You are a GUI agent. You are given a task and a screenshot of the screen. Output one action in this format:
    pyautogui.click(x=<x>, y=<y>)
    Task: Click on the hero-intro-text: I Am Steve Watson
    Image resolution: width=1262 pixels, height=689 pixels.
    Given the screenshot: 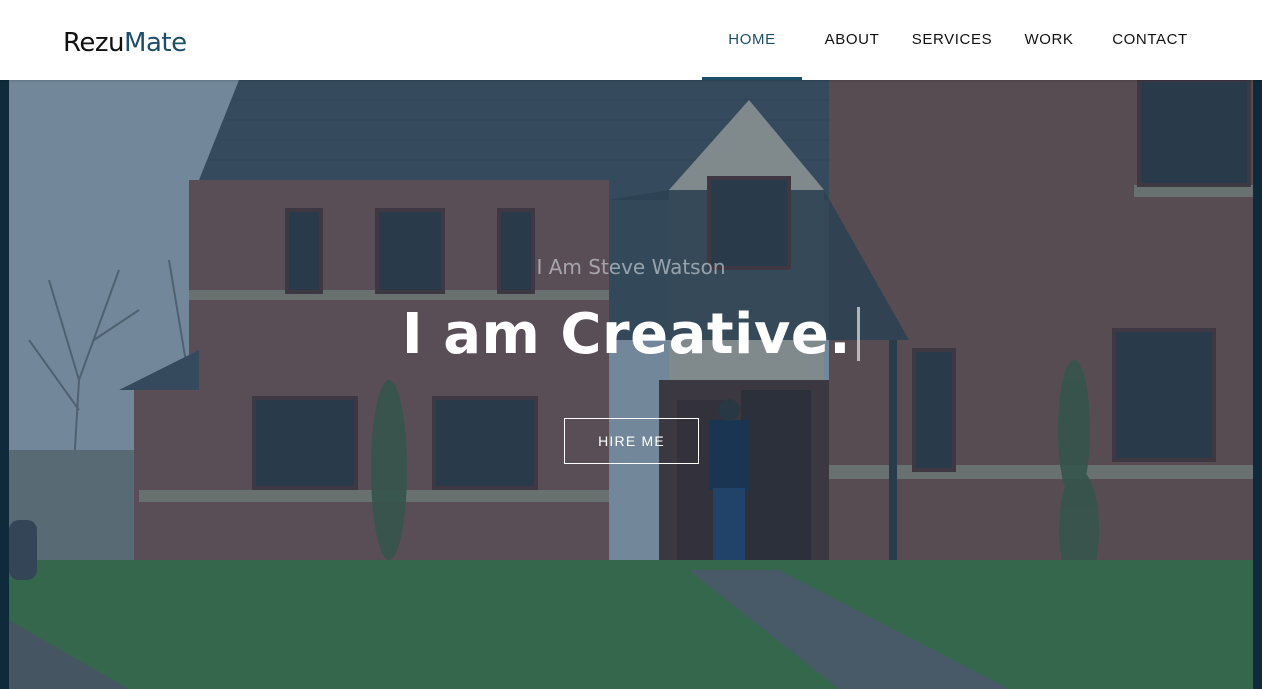 What is the action you would take?
    pyautogui.click(x=631, y=267)
    